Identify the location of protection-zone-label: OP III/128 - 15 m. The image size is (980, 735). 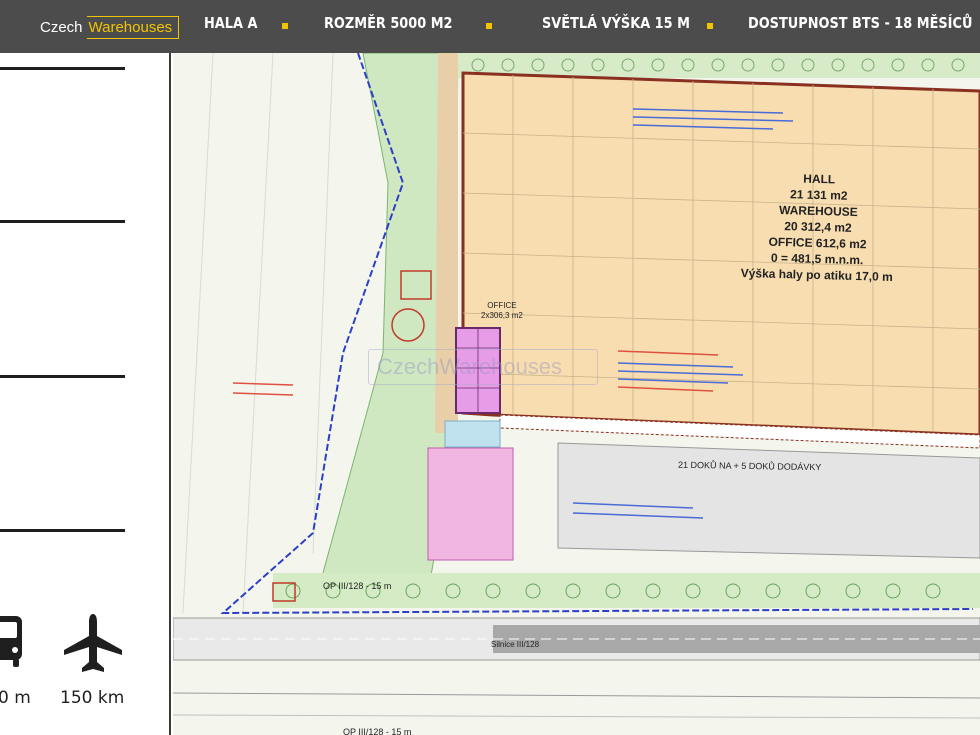
(357, 586).